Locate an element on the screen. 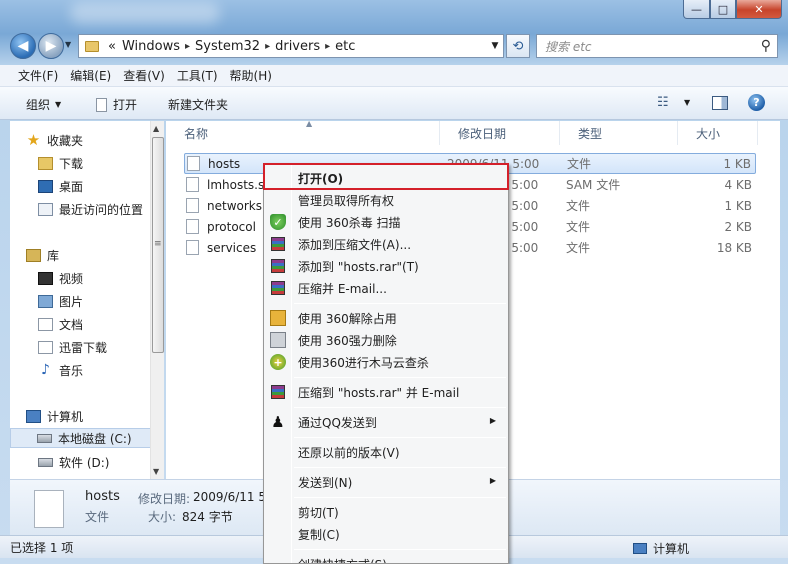 This screenshot has width=788, height=564. menu-item-take-ownership: 管理员取得所有权 is located at coordinates (386, 200).